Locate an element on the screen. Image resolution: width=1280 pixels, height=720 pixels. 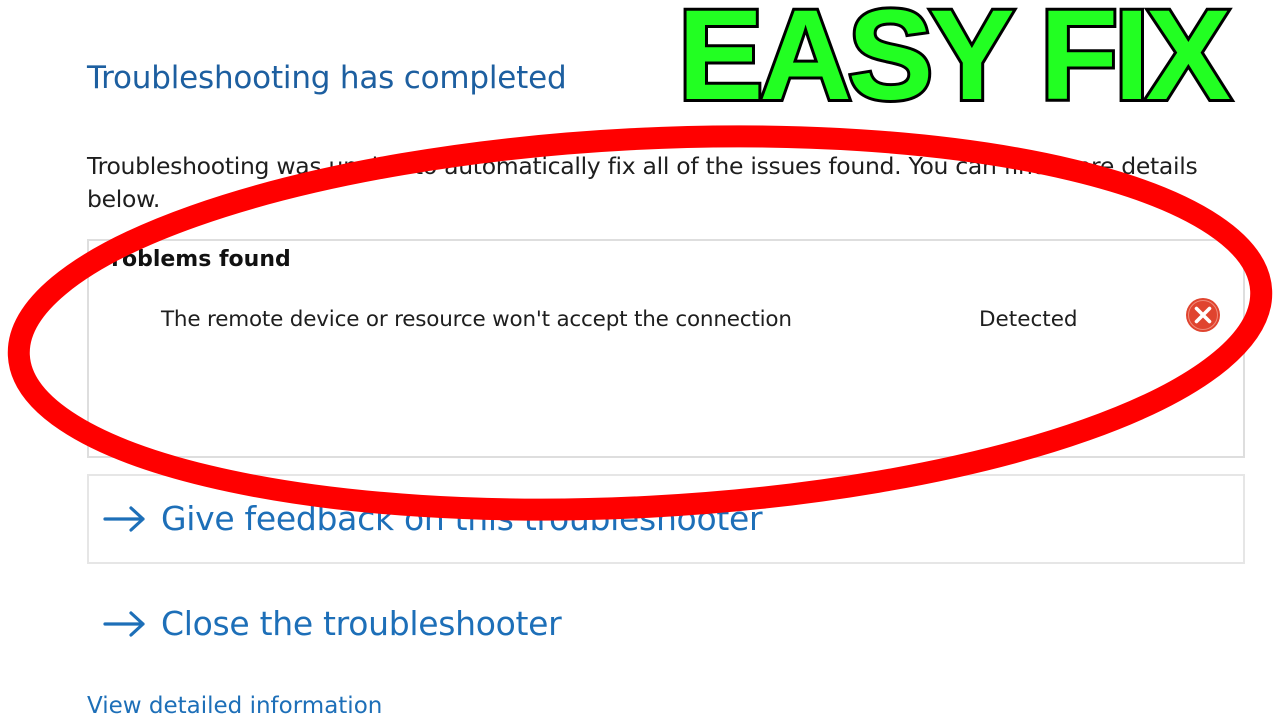
page-title: Troubleshooting has completed is located at coordinates (327, 78).